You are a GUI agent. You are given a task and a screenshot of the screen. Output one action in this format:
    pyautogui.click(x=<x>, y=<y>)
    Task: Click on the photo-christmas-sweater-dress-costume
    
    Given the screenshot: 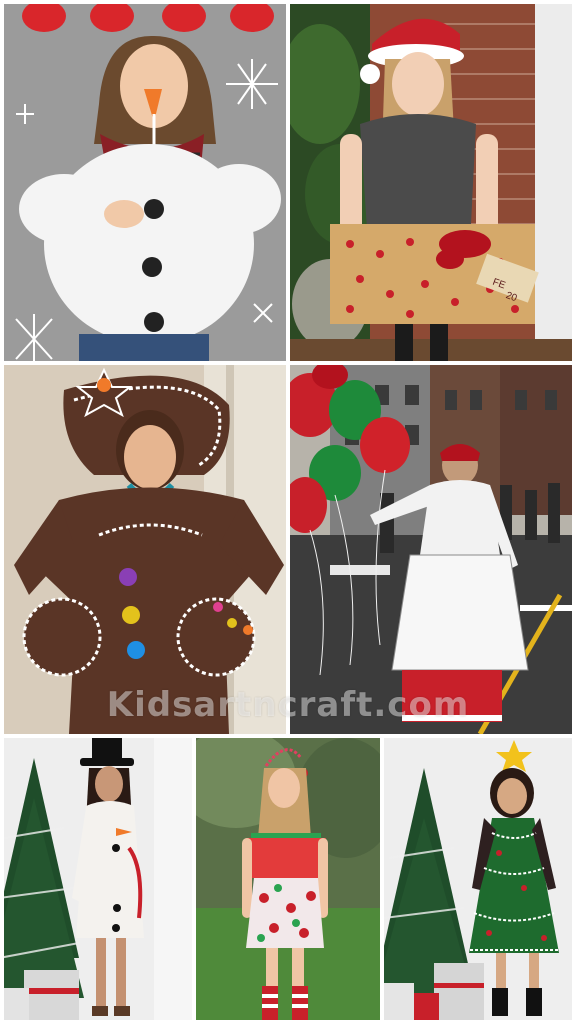 What is the action you would take?
    pyautogui.click(x=288, y=879)
    